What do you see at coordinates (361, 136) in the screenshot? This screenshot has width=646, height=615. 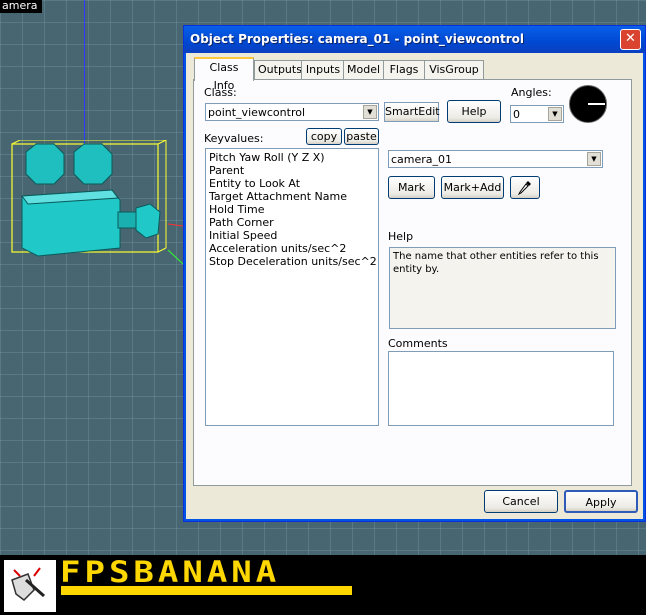 I see `paste-button: paste` at bounding box center [361, 136].